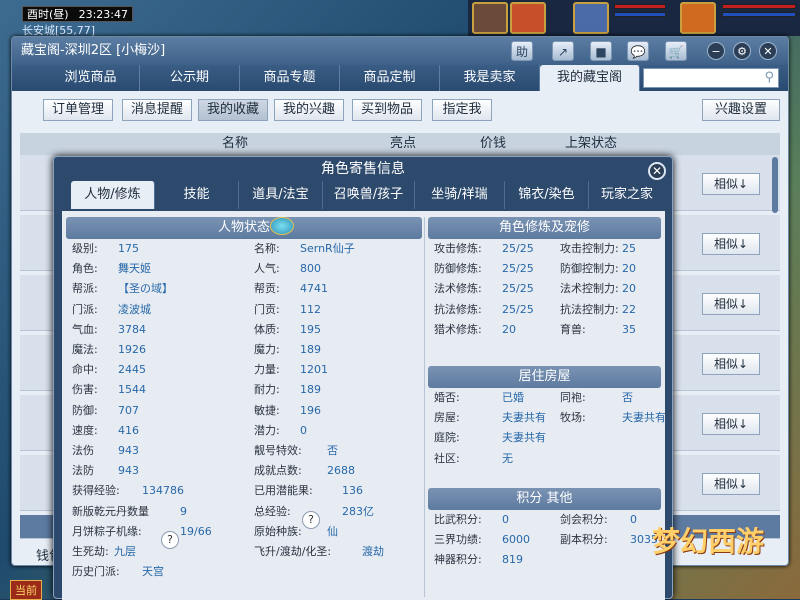 The width and height of the screenshot is (800, 600). What do you see at coordinates (310, 410) in the screenshot?
I see `stat-value: 196` at bounding box center [310, 410].